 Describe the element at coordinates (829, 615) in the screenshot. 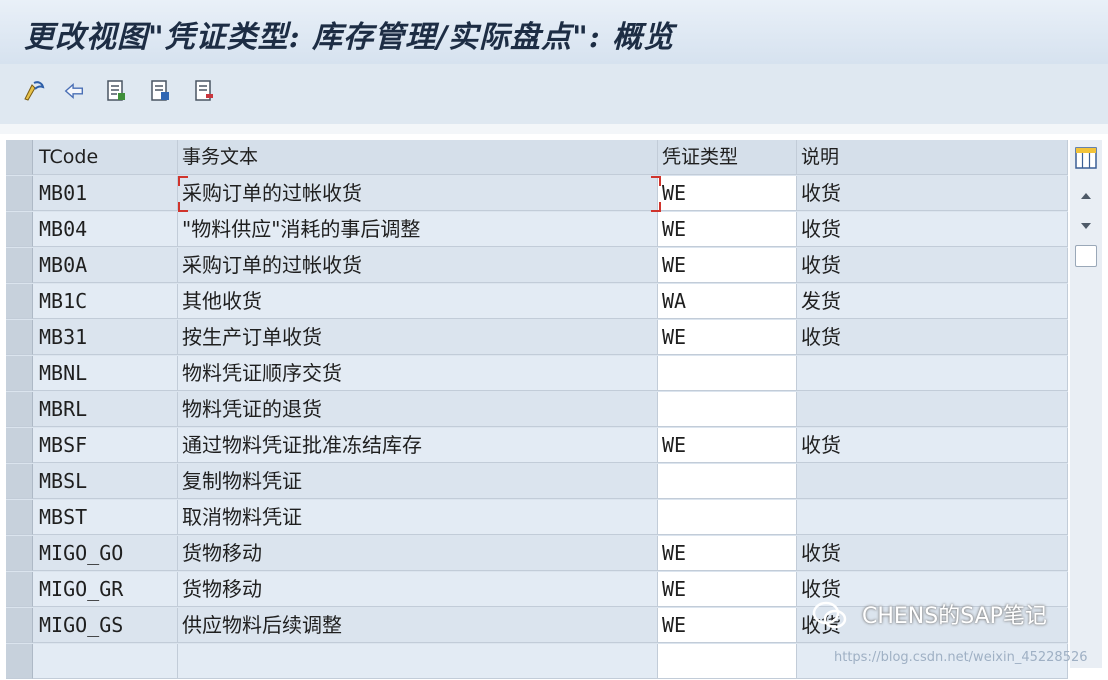

I see `wechat-icon` at that location.